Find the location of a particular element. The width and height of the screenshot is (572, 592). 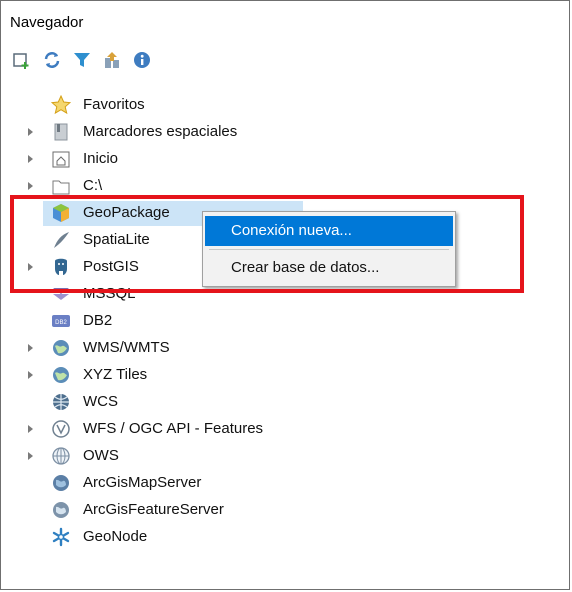

tree-item-favoritos: Favoritos is located at coordinates (285, 105).